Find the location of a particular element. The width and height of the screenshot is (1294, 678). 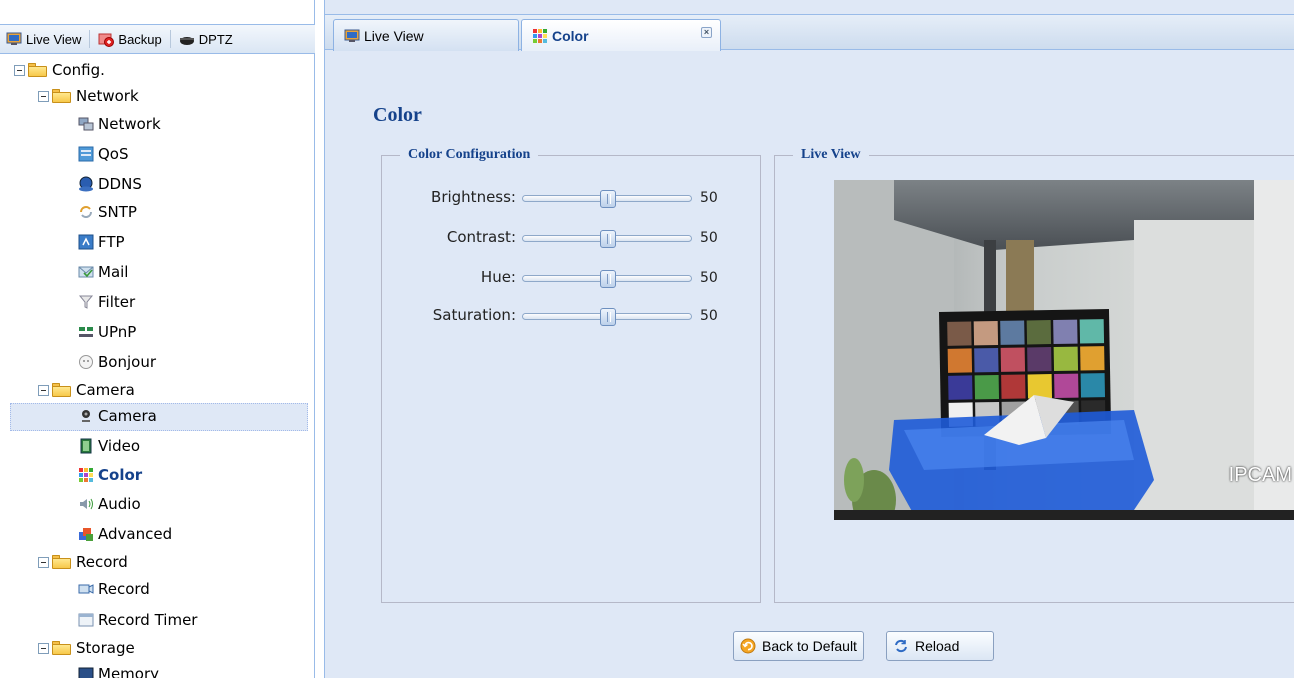

tree-item-ftp: FTP is located at coordinates (101, 242).